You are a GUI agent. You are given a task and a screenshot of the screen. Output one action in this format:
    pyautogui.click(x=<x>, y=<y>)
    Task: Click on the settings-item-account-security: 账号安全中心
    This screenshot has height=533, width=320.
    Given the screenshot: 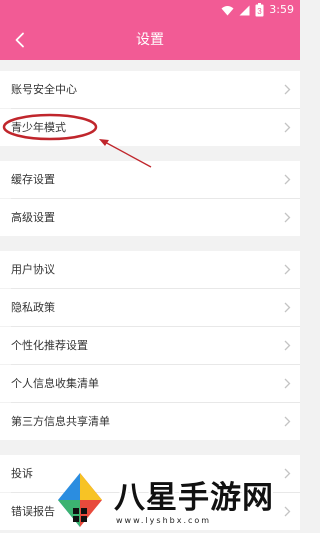 What is the action you would take?
    pyautogui.click(x=150, y=89)
    